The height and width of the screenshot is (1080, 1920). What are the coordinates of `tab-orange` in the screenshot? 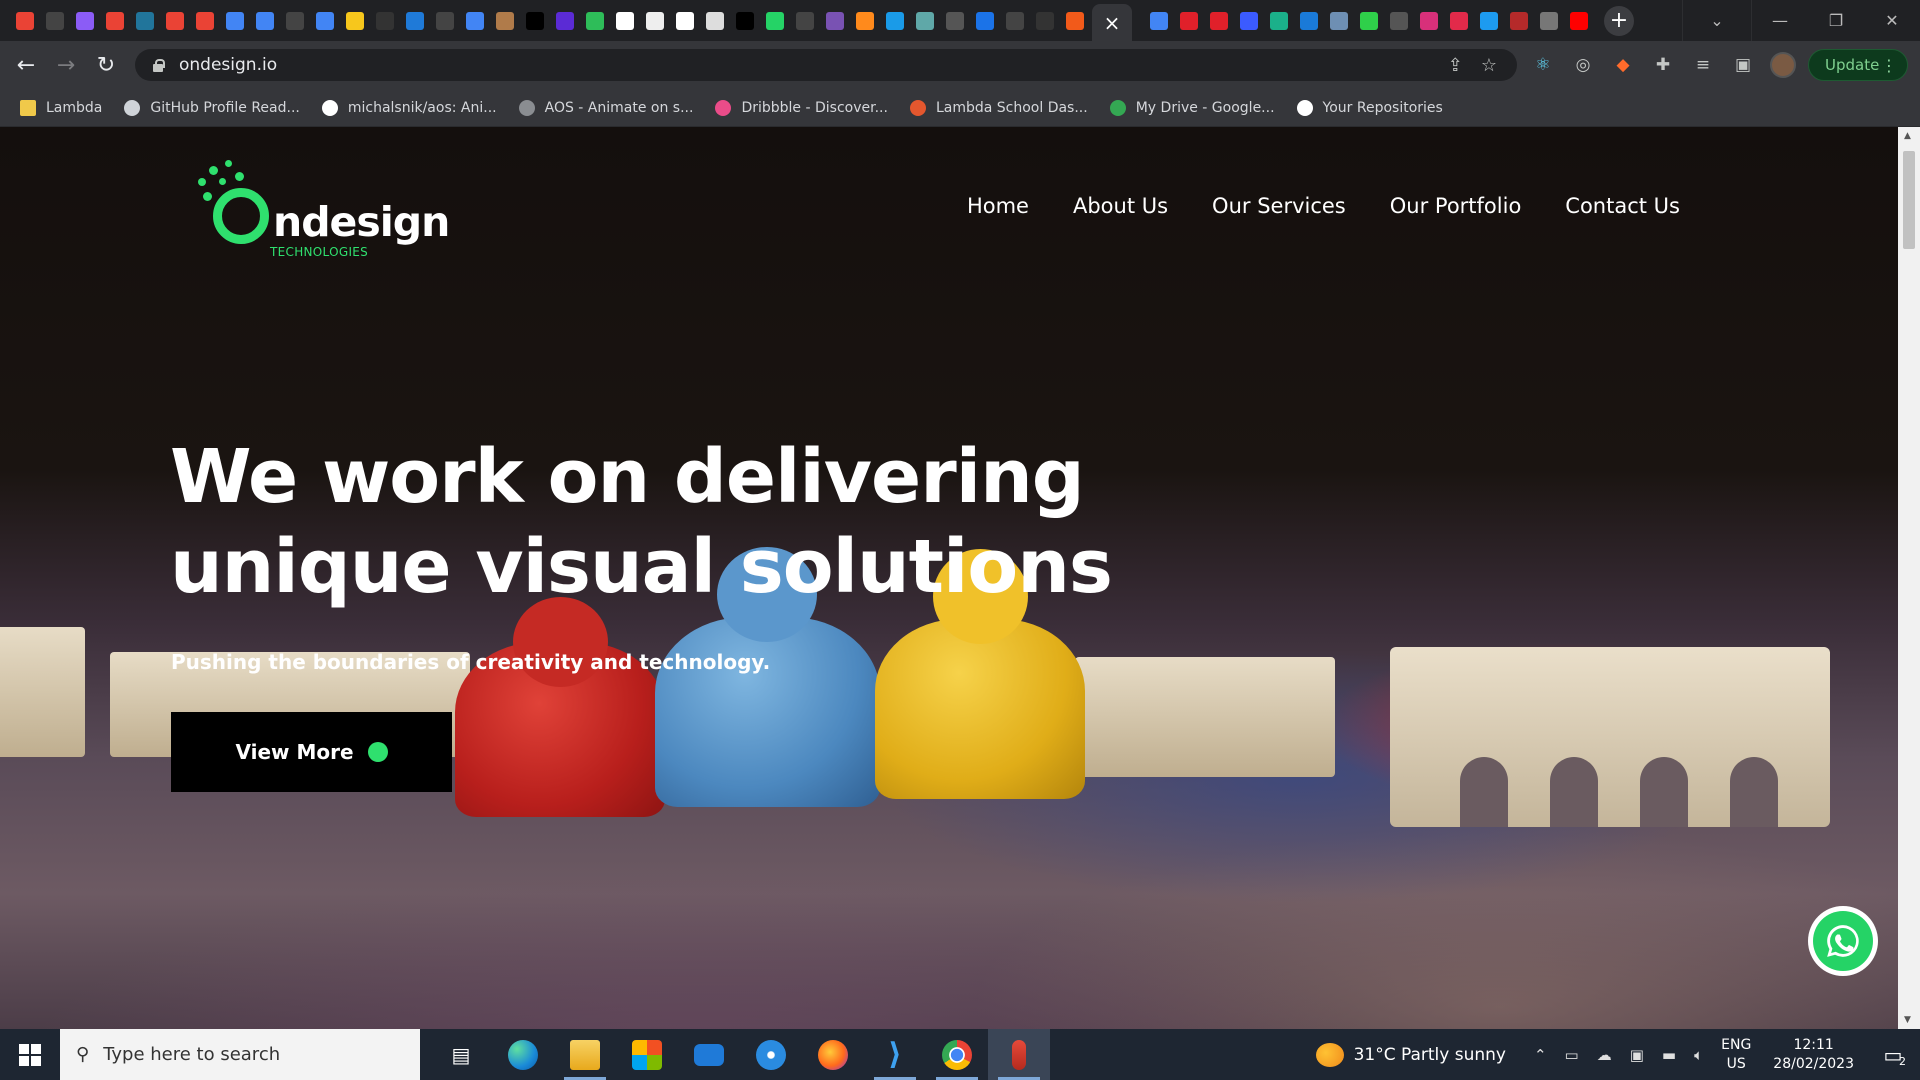 It's located at (865, 20).